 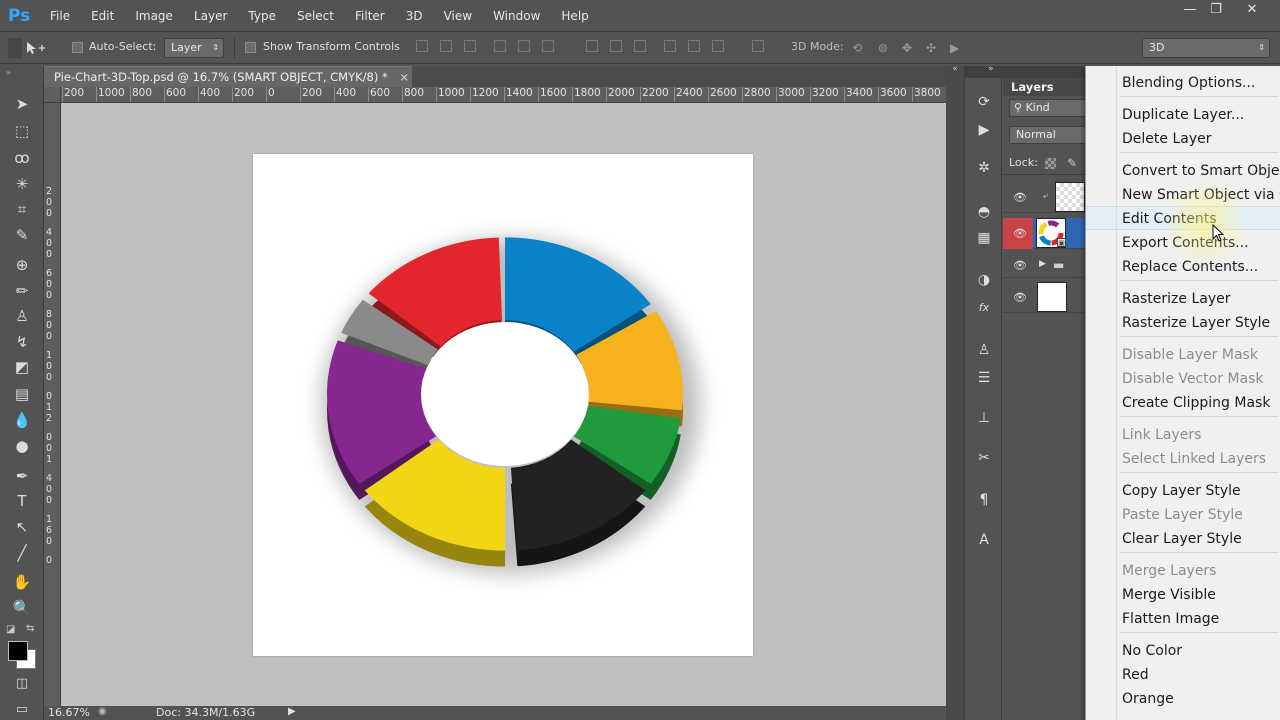 What do you see at coordinates (984, 168) in the screenshot?
I see `3d-panel-icon: ✲` at bounding box center [984, 168].